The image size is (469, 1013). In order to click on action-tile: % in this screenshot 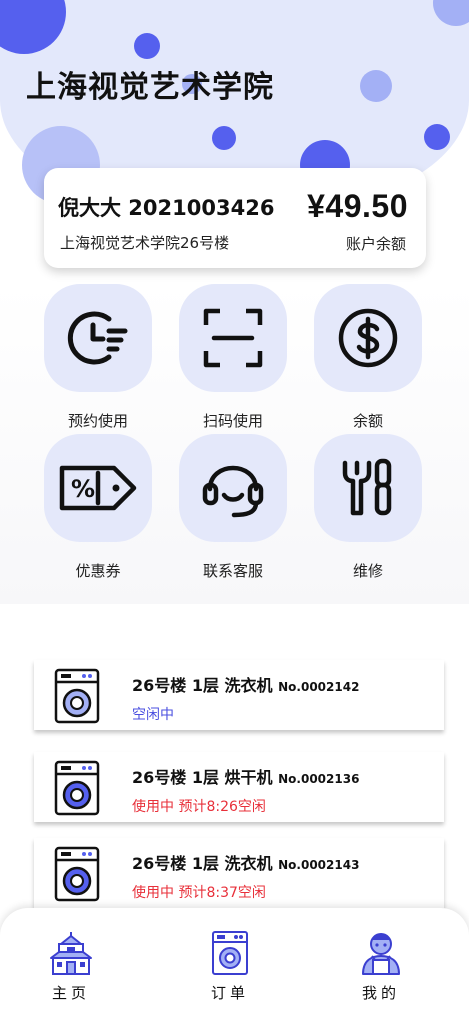, I will do `click(98, 488)`.